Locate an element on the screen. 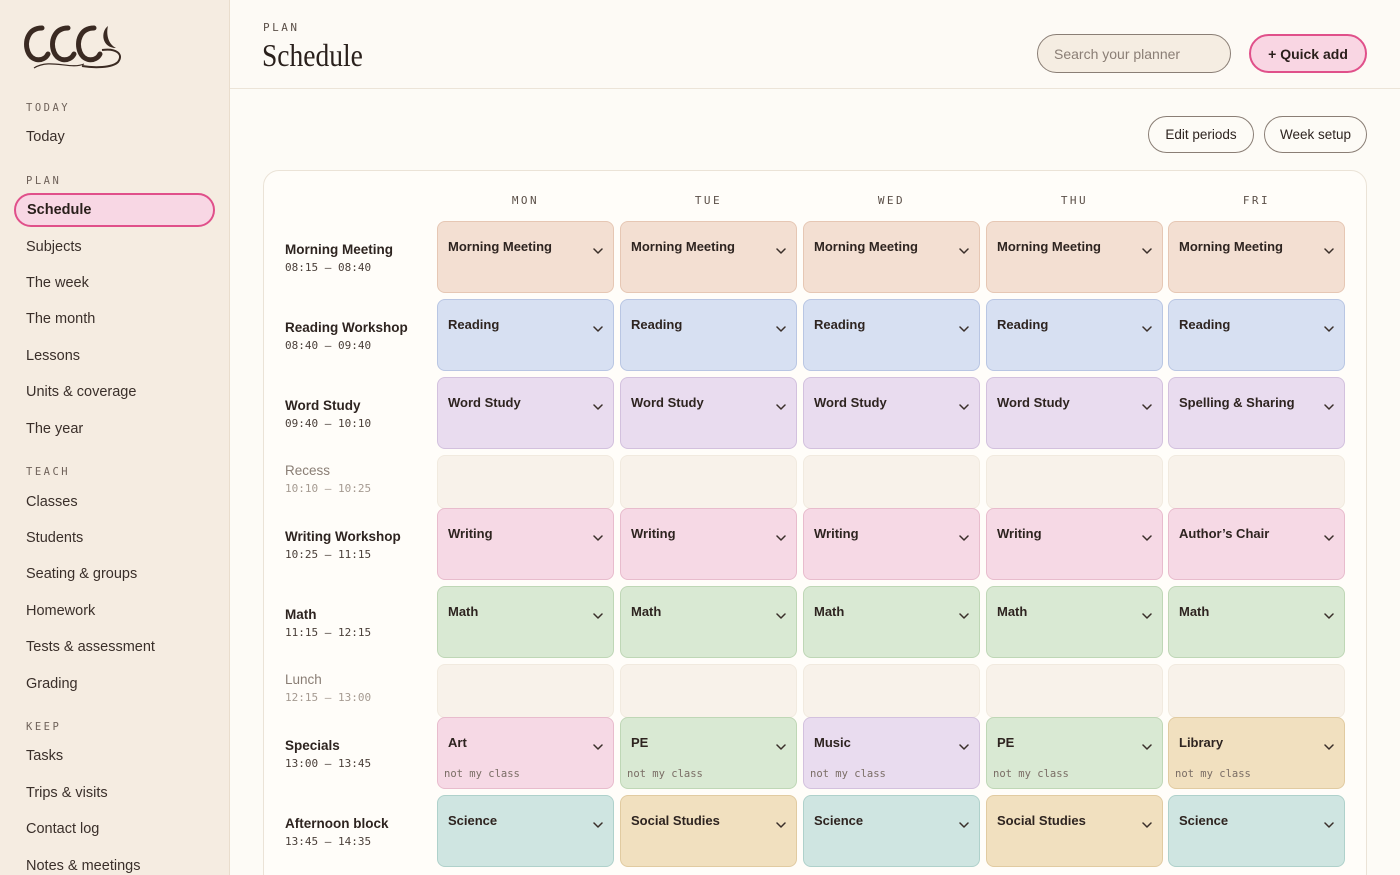 The width and height of the screenshot is (1400, 875). sidebar-item-label: Schedule is located at coordinates (59, 210).